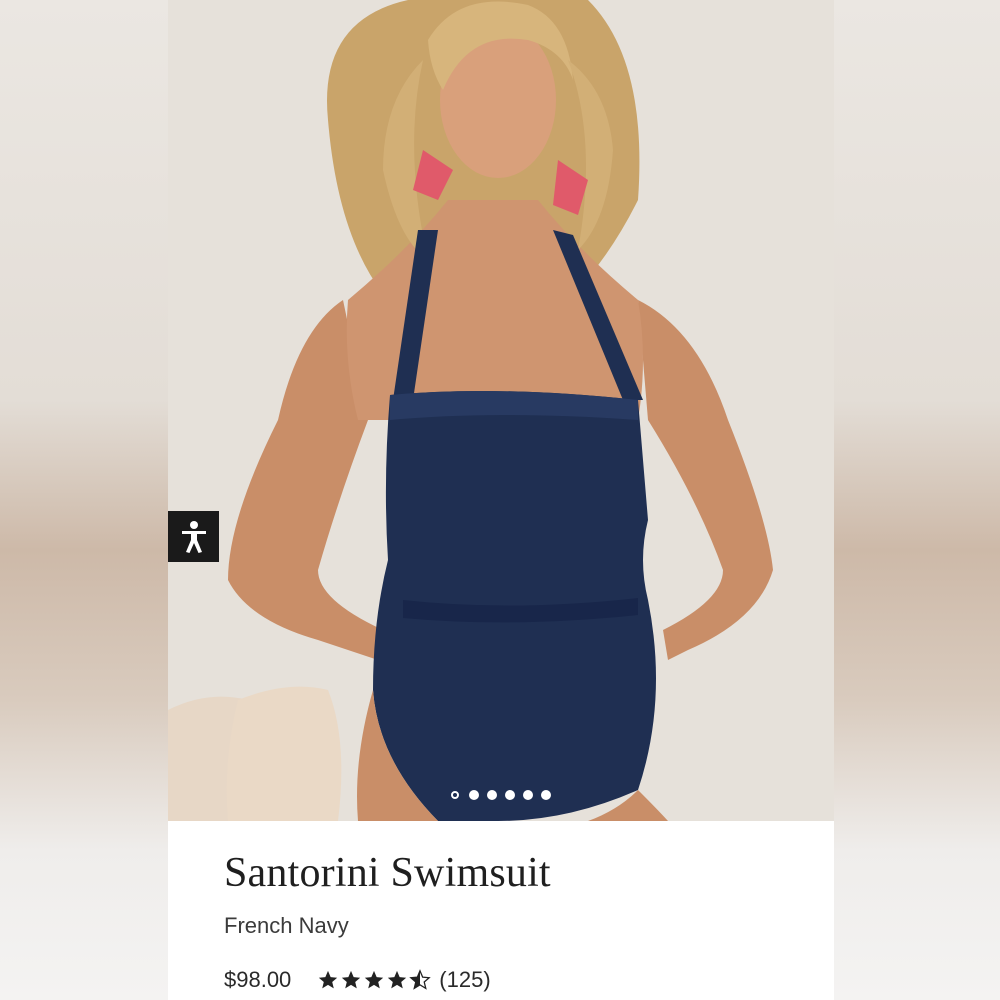 This screenshot has height=1000, width=1000. What do you see at coordinates (258, 979) in the screenshot?
I see `product-price: $98.00` at bounding box center [258, 979].